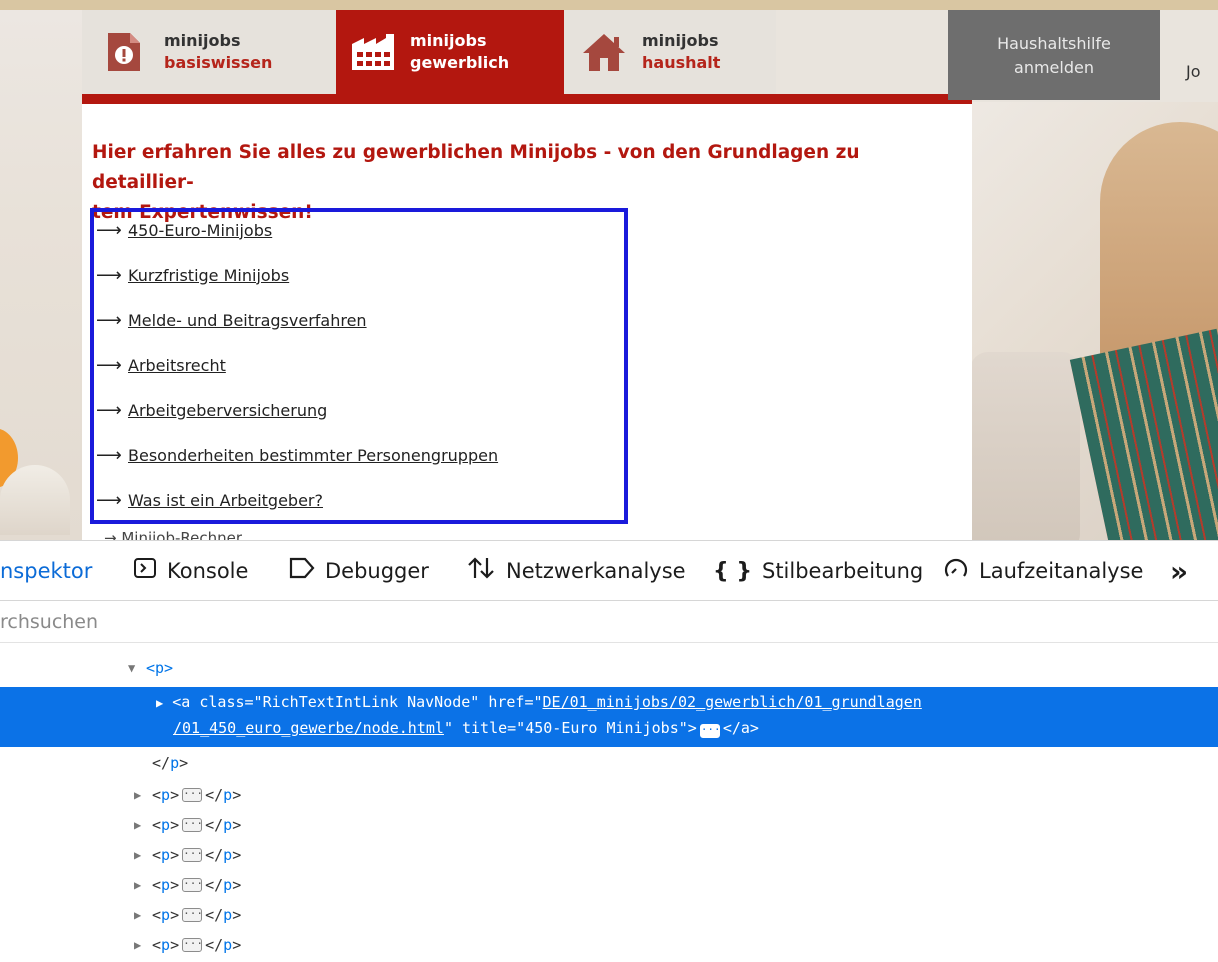  I want to click on tab-laufzeitanalyse: Laufzeitanalyse, so click(1043, 571).